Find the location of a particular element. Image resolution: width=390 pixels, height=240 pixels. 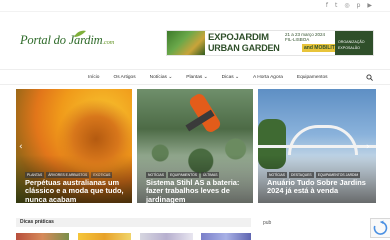

nav-item-plantas: Plantas ⌄ is located at coordinates (196, 77).